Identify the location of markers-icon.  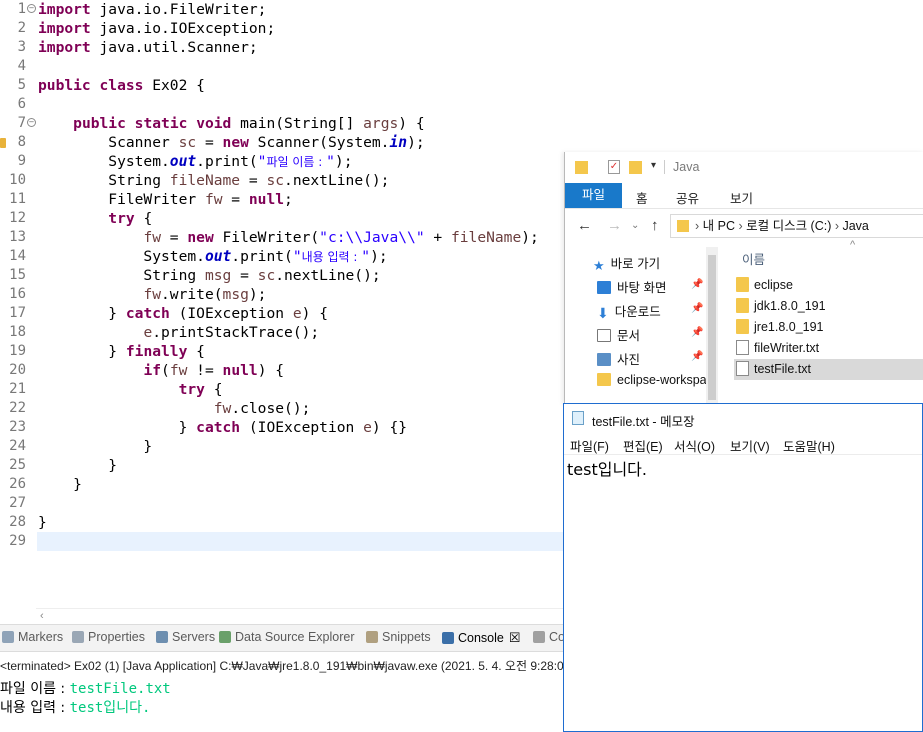
(8, 637).